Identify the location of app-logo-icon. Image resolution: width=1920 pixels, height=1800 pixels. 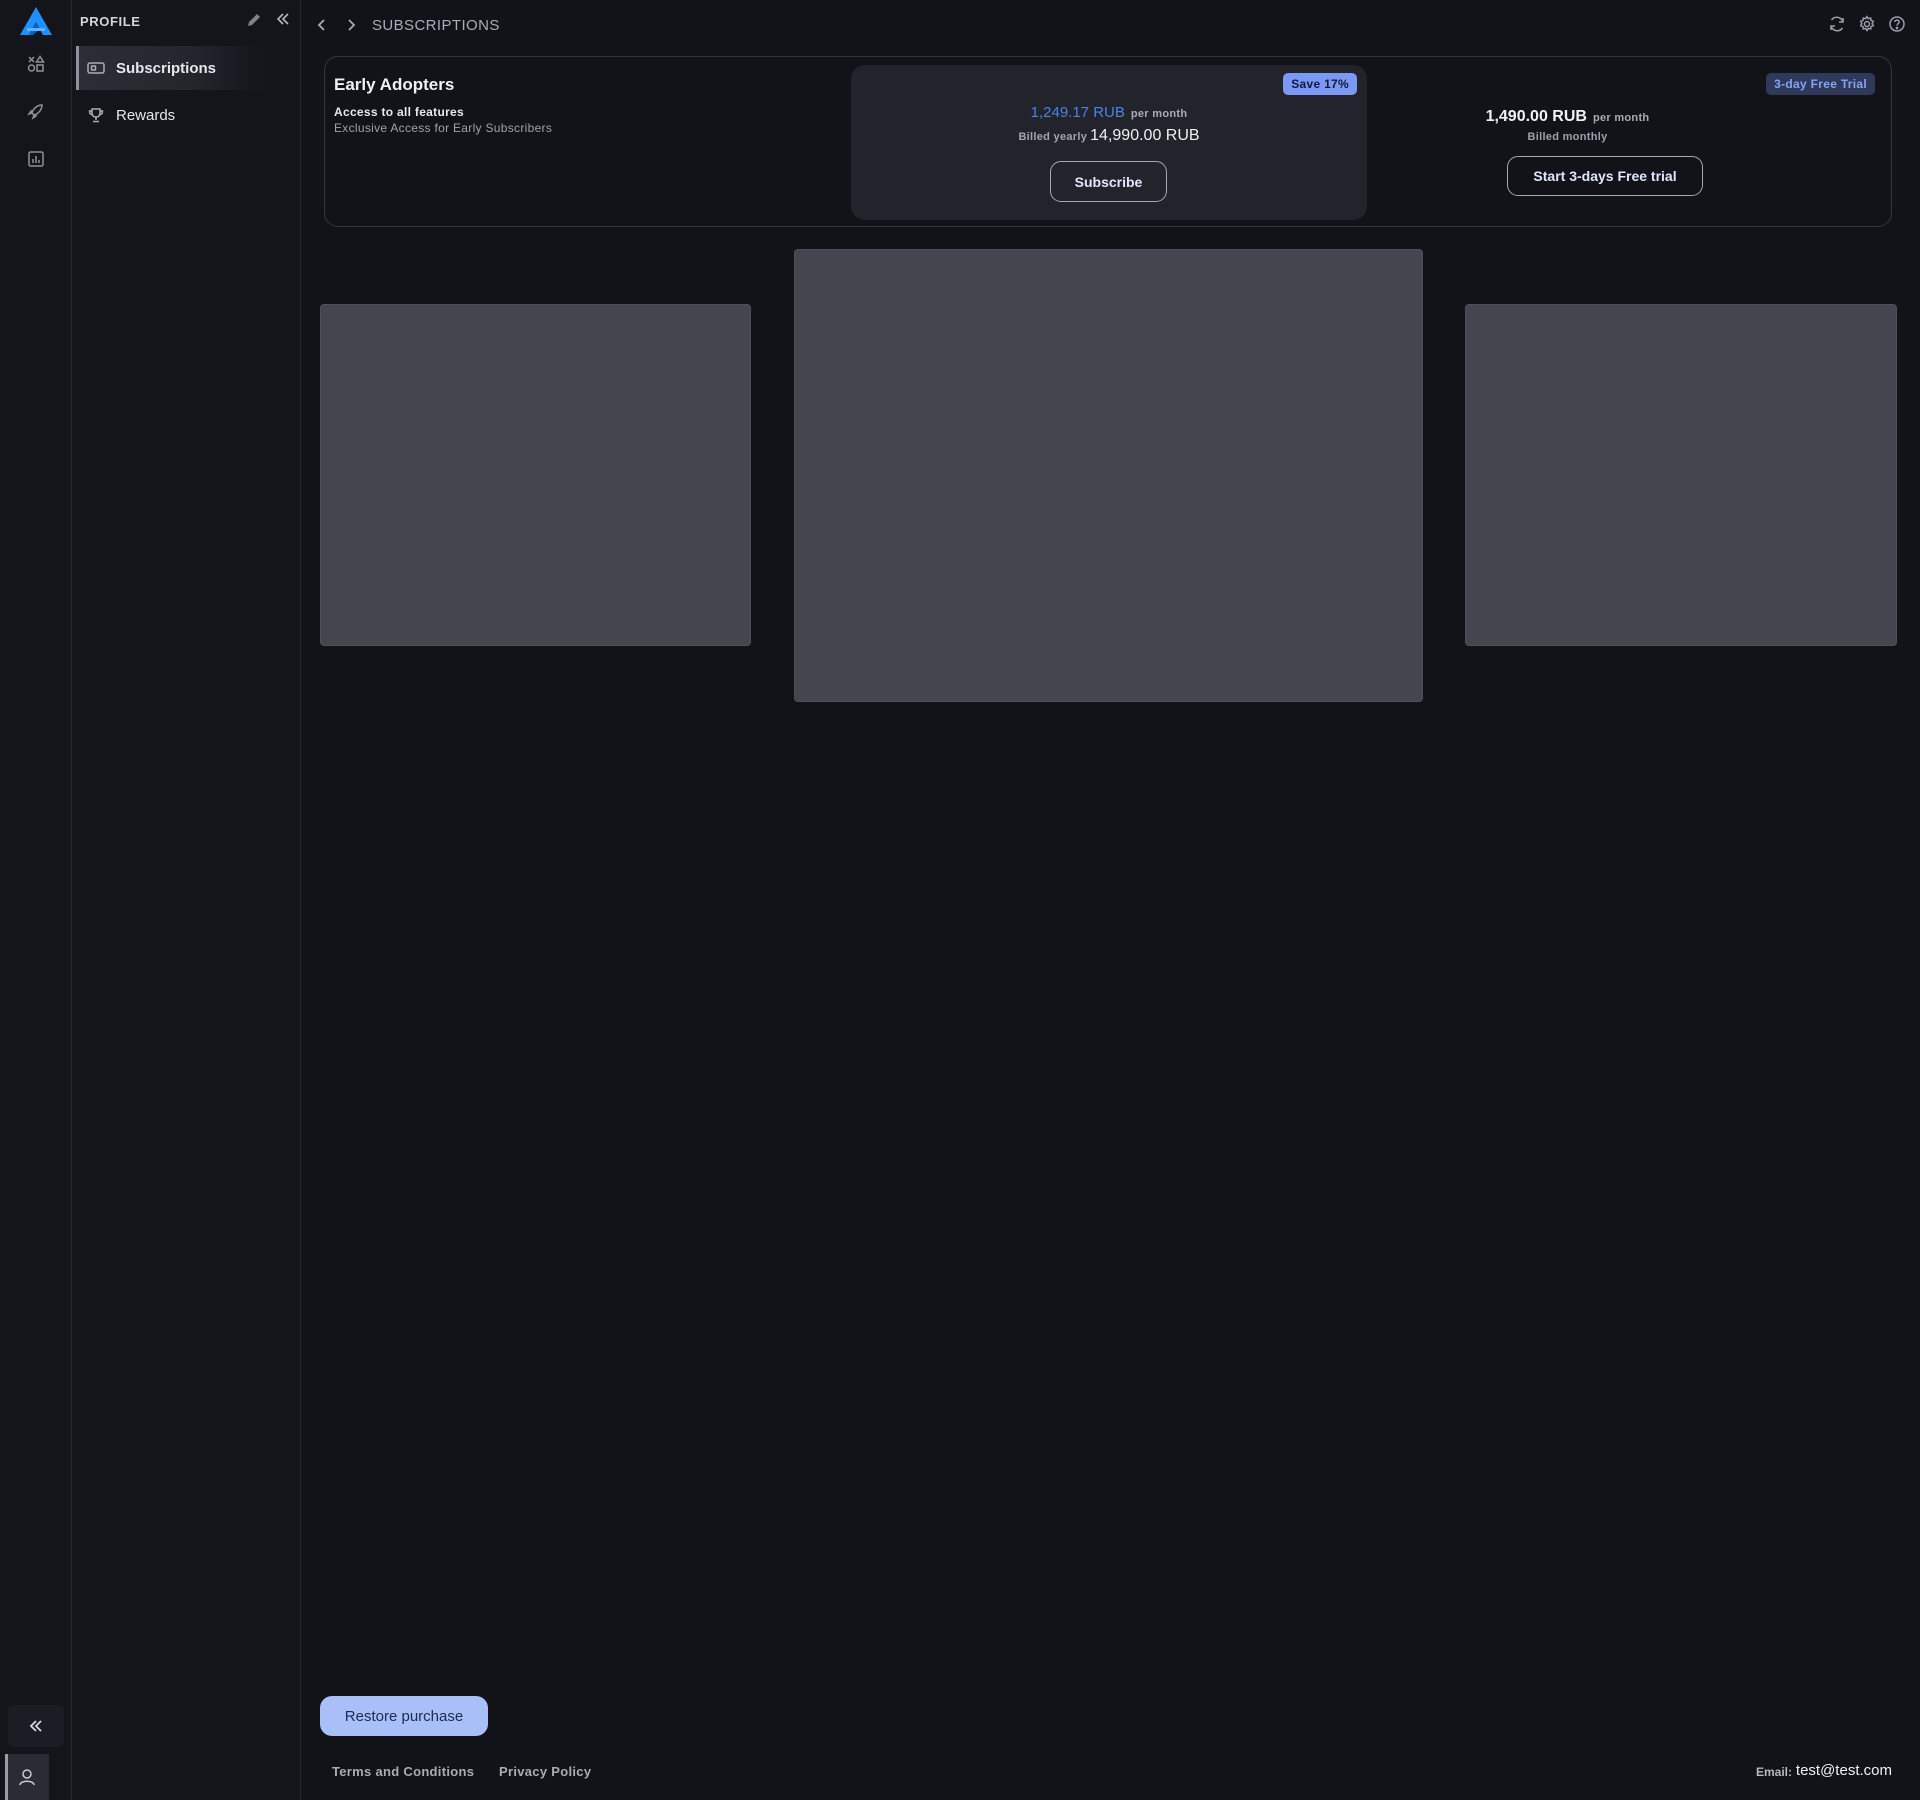
(36, 21).